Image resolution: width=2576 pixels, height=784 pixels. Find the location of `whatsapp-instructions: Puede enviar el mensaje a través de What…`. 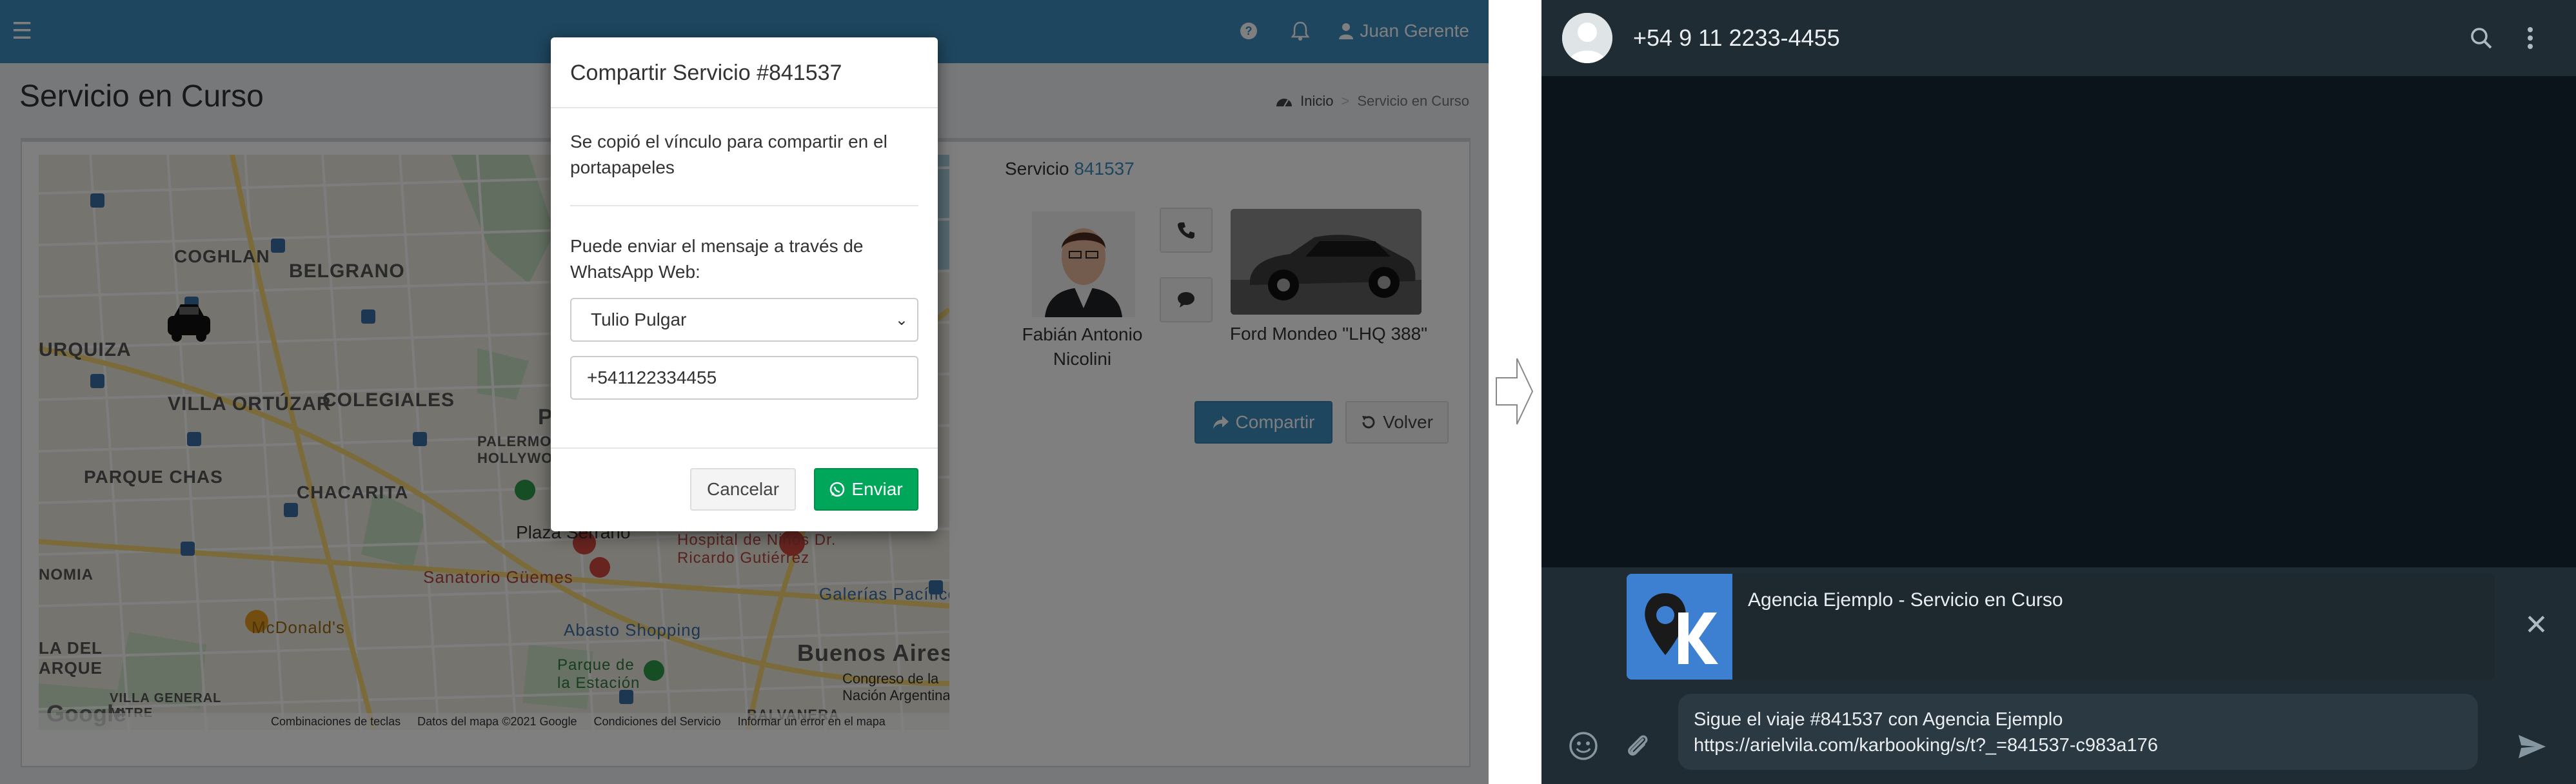

whatsapp-instructions: Puede enviar el mensaje a través de What… is located at coordinates (717, 259).